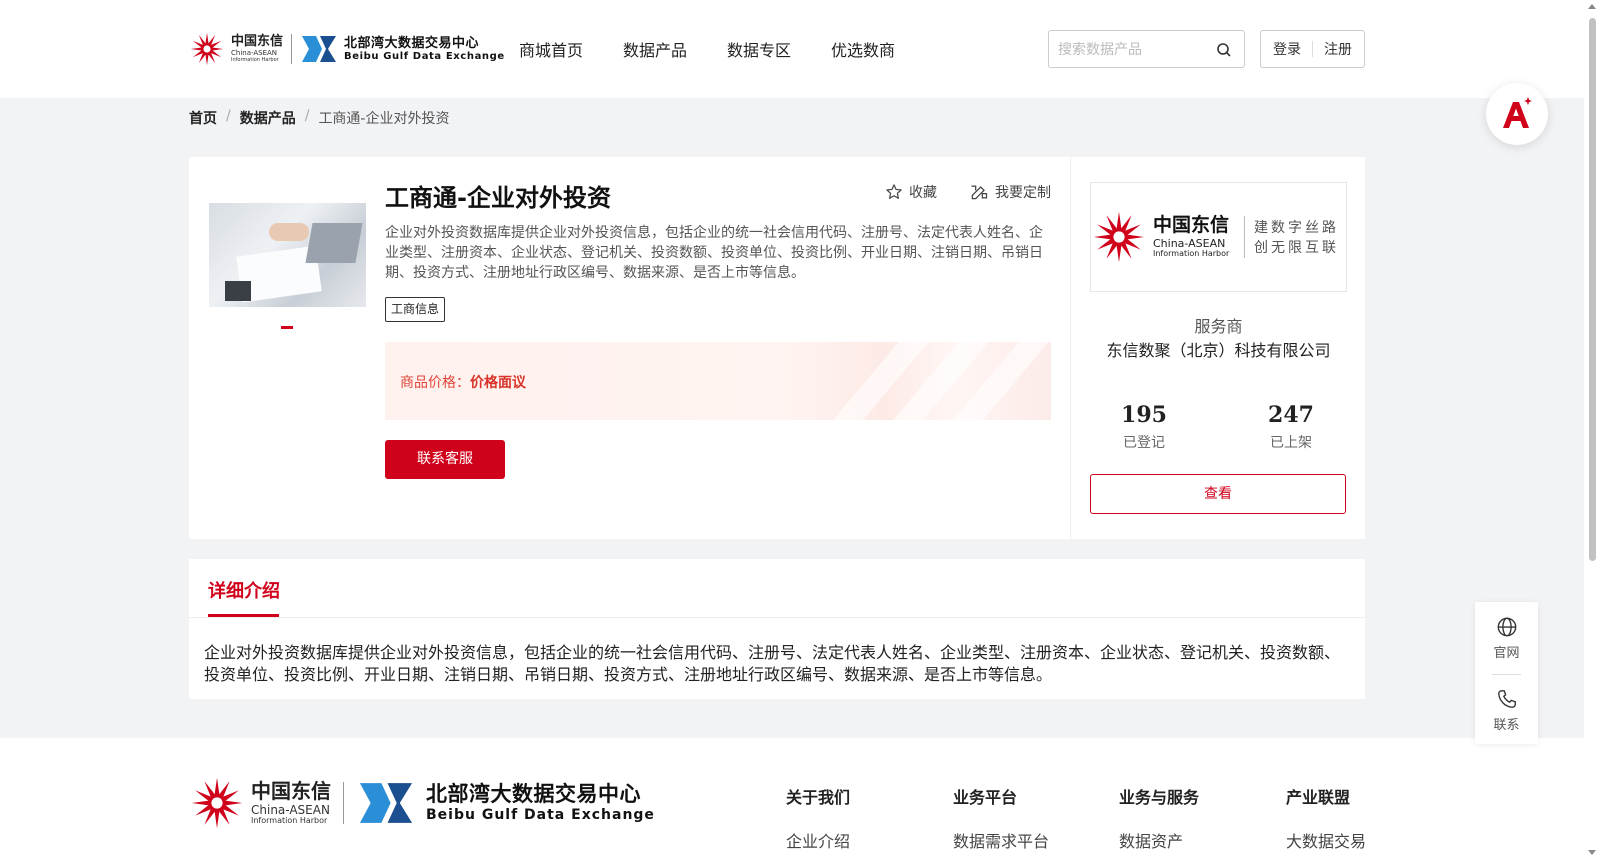 Image resolution: width=1600 pixels, height=861 pixels. Describe the element at coordinates (1338, 49) in the screenshot. I see `register-link: 注册` at that location.